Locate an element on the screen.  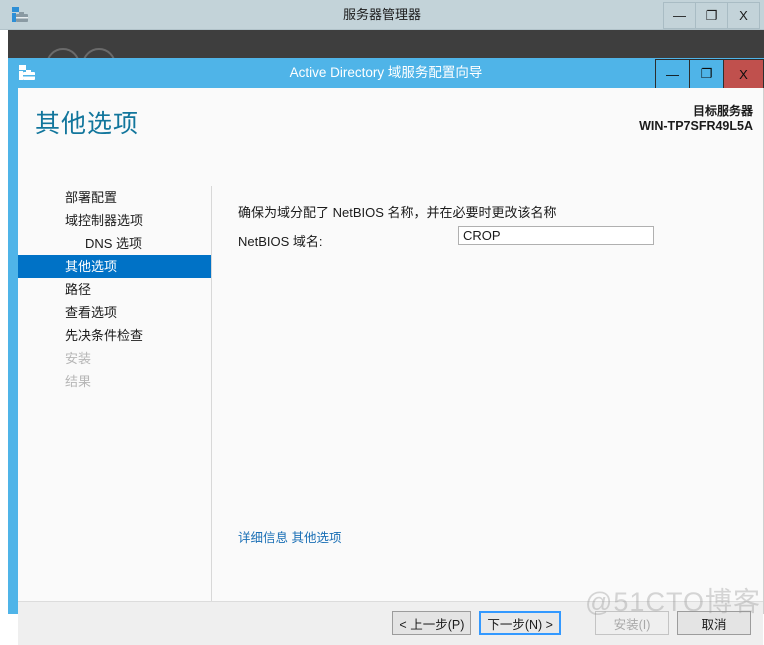
next-button: 下一步(N) > is located at coordinates (520, 623).